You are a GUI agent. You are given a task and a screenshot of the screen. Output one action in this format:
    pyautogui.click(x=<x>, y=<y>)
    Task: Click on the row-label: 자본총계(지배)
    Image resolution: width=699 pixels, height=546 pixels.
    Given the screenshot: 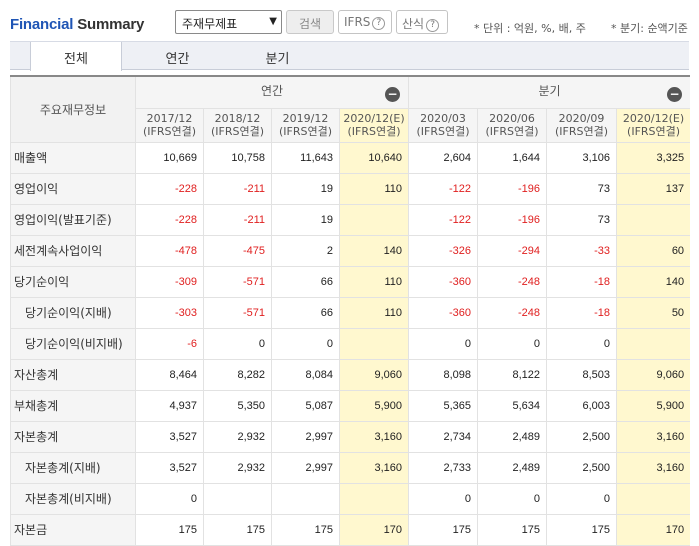 What is the action you would take?
    pyautogui.click(x=73, y=467)
    